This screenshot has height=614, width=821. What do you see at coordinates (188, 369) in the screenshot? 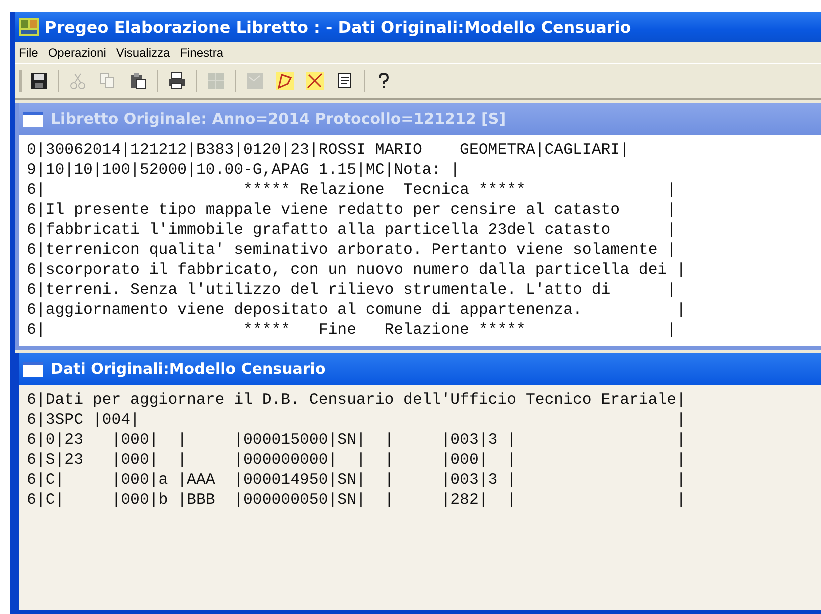
I see `document-title: Dati Originali:Modello Censuario` at bounding box center [188, 369].